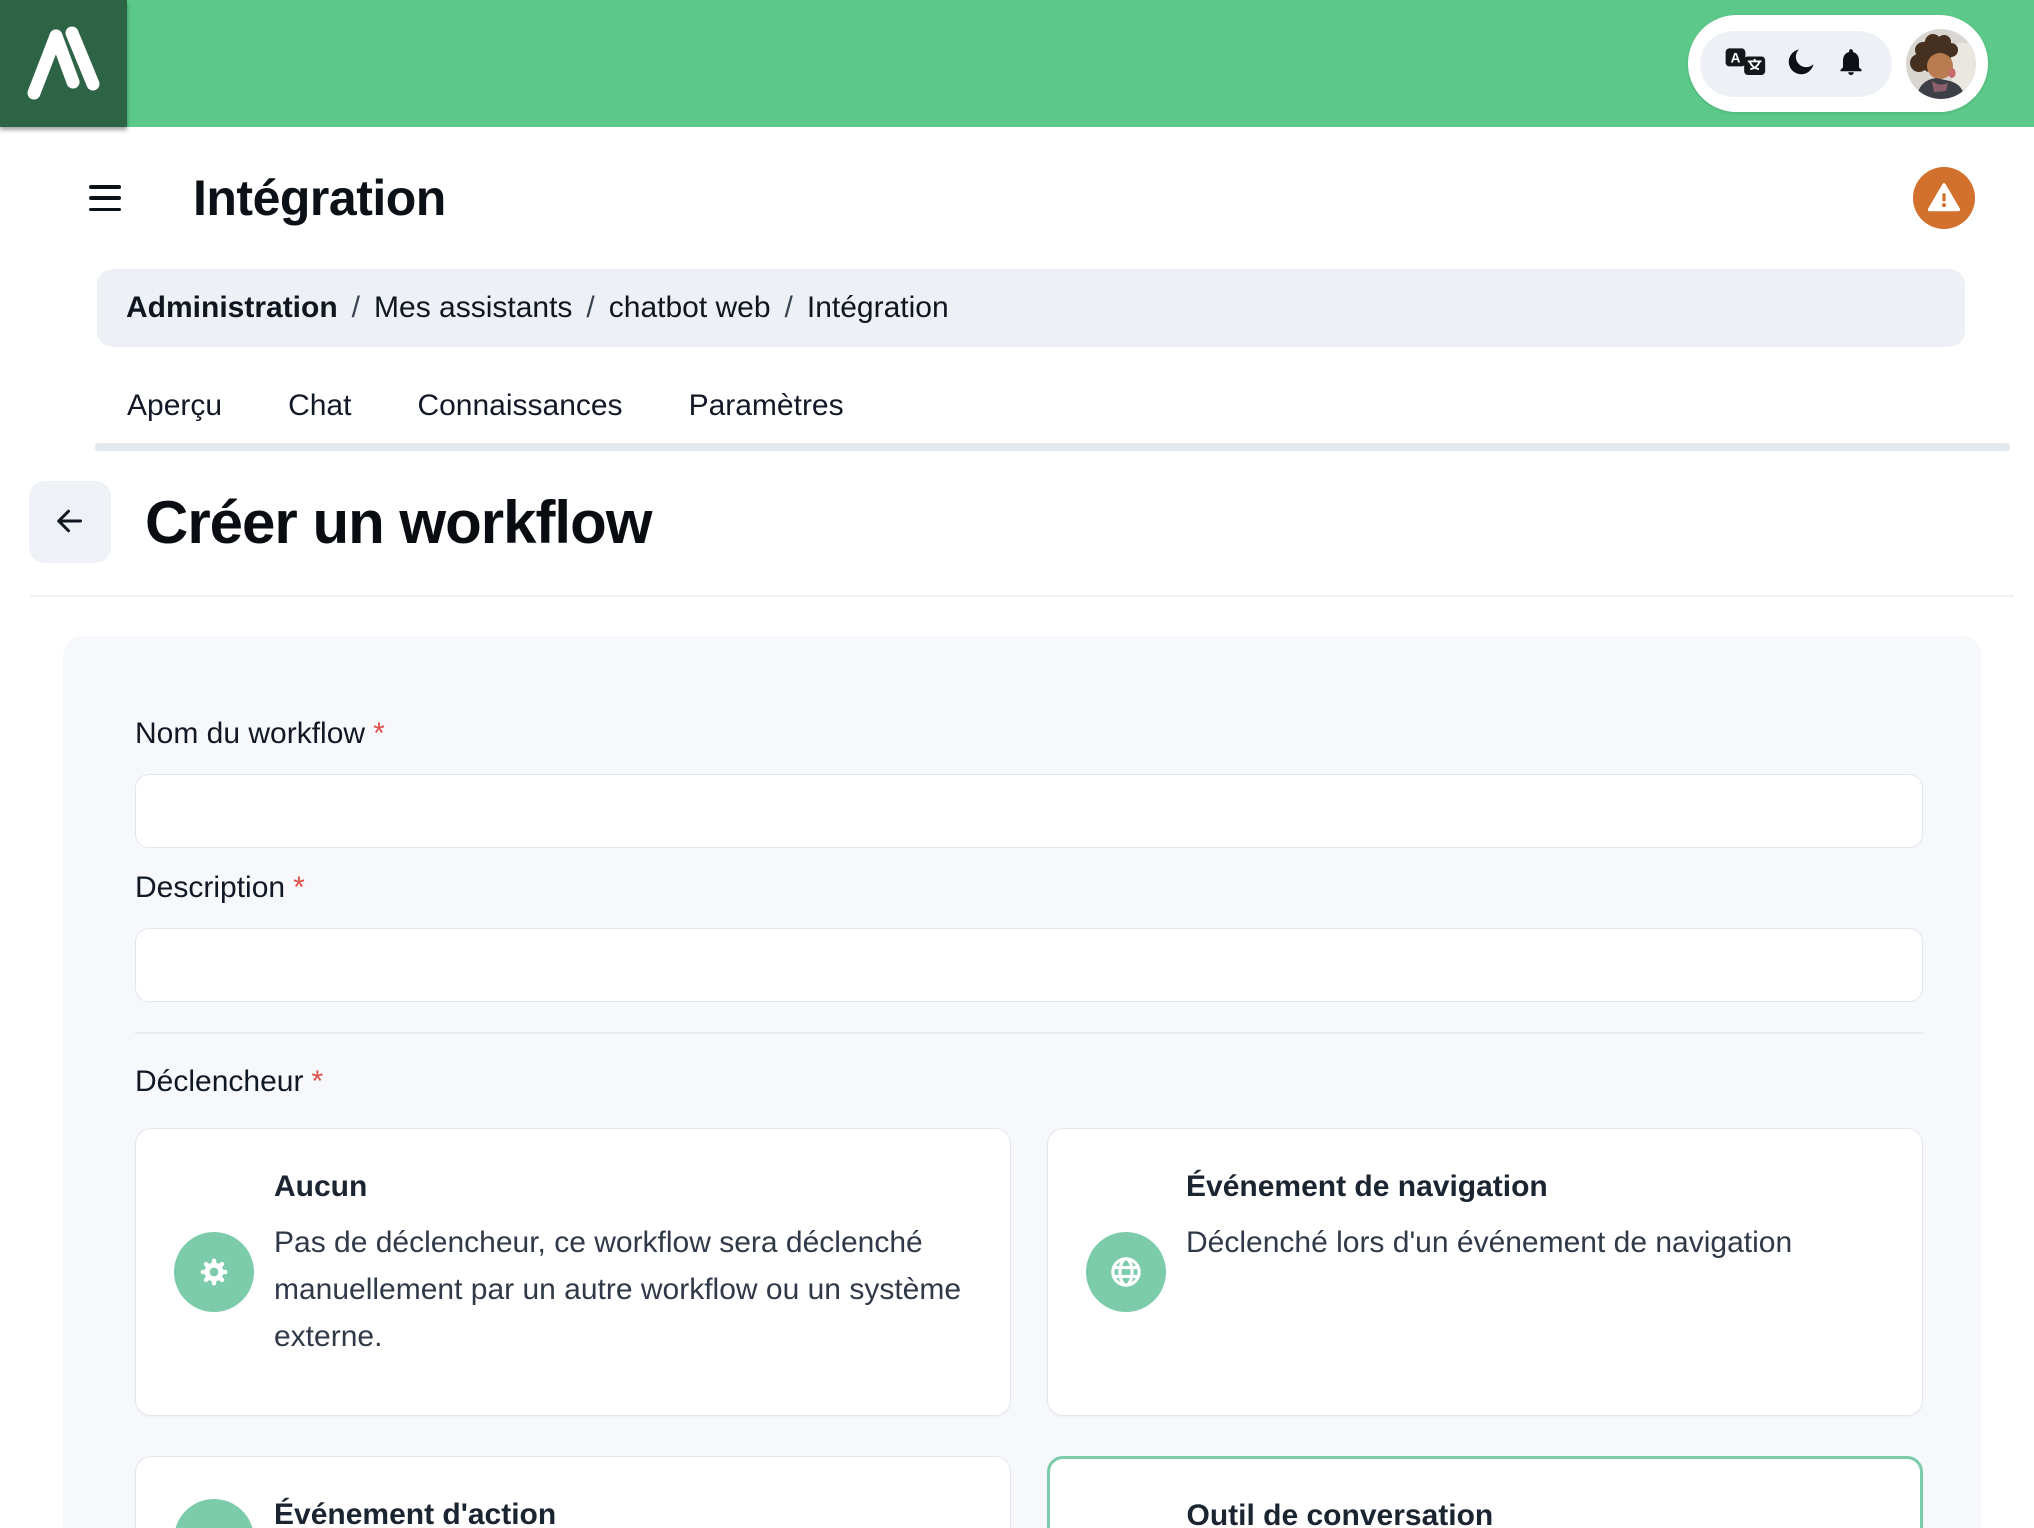  Describe the element at coordinates (1017, 522) in the screenshot. I see `section-heading-row: Créer un workflow` at that location.